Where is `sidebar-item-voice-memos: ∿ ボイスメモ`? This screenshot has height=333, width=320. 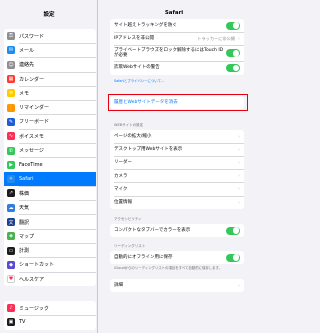
sidebar-item-voice-memos: ∿ ボイスメモ is located at coordinates (50, 136).